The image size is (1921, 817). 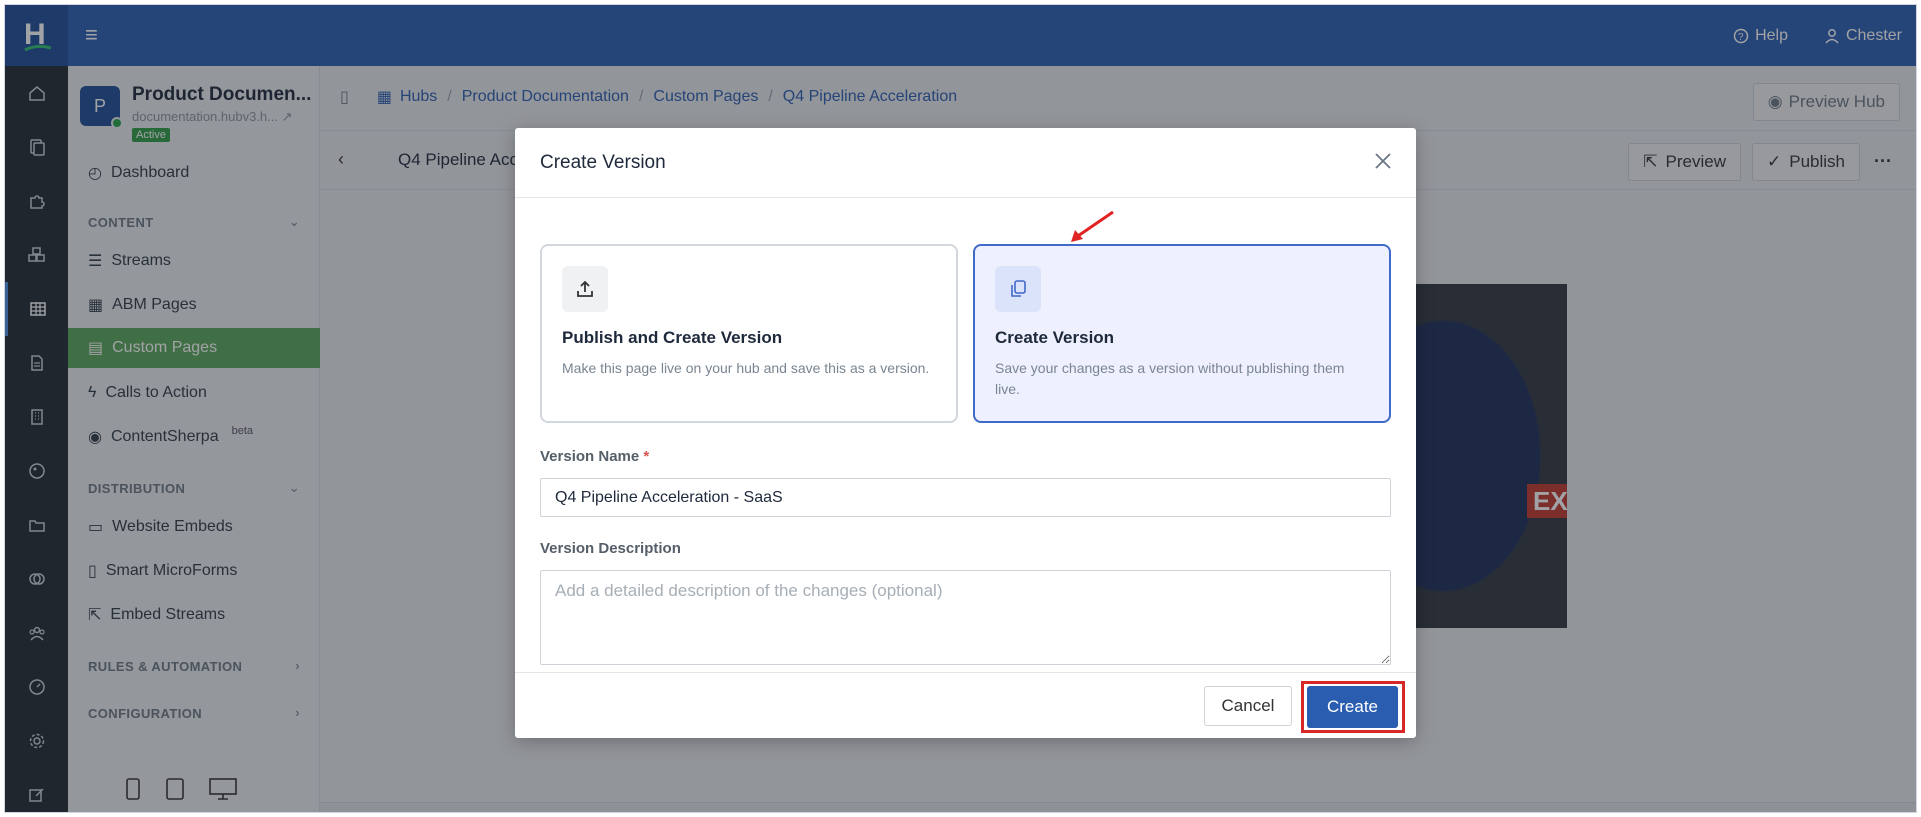 What do you see at coordinates (1352, 707) in the screenshot?
I see `create-button: Create` at bounding box center [1352, 707].